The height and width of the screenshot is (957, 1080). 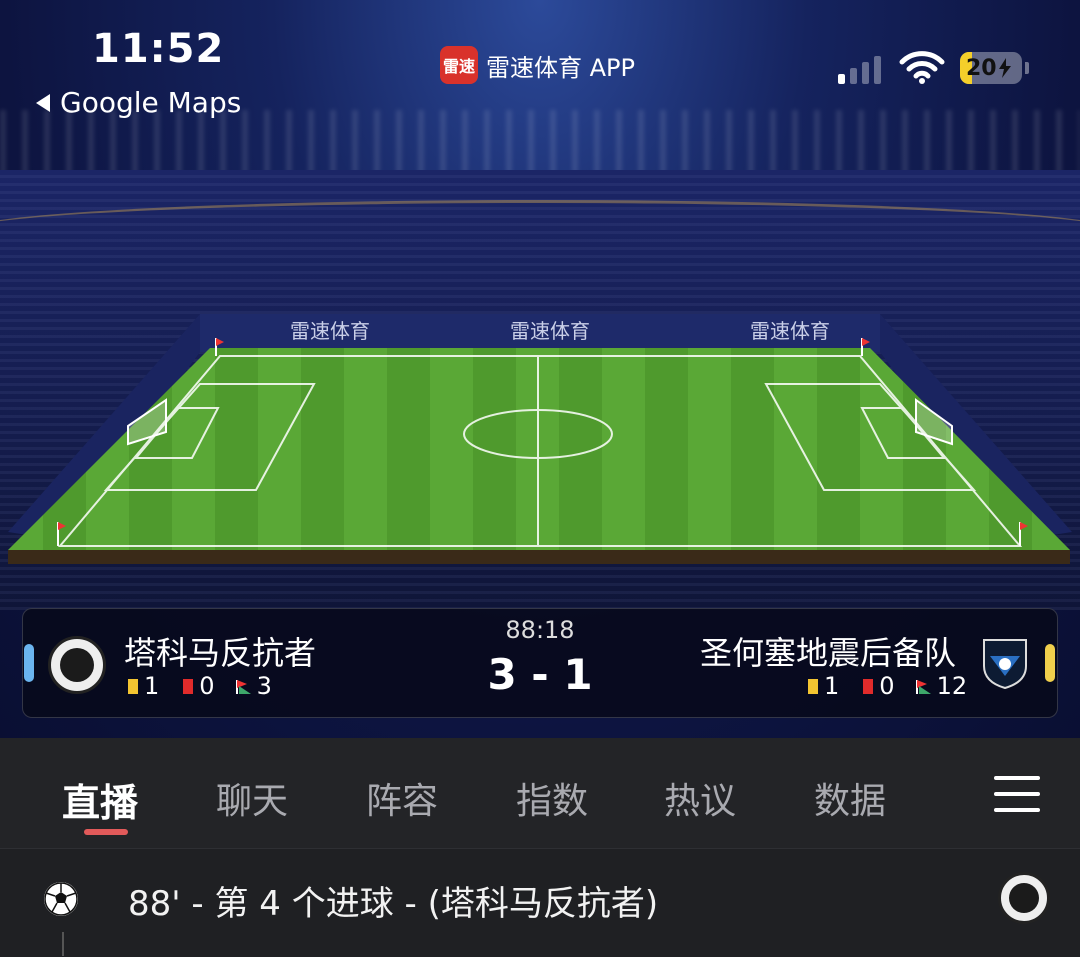 I want to click on home-red-count: 0, so click(x=207, y=686).